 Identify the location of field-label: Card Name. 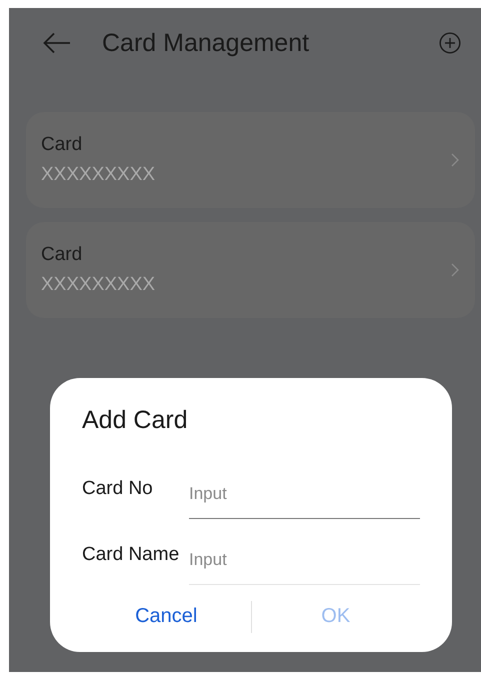
(131, 554).